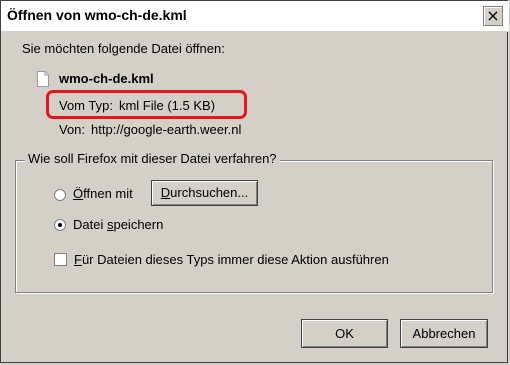 The image size is (510, 365). What do you see at coordinates (123, 48) in the screenshot?
I see `intro-text: Sie möchten folgende Datei öffnen:` at bounding box center [123, 48].